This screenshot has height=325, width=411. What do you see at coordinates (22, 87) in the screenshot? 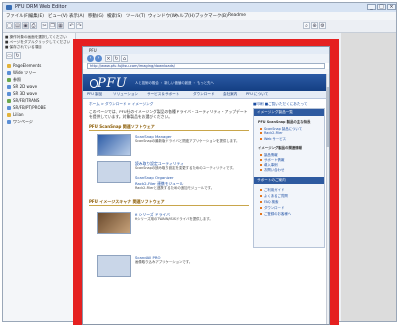
I see `tree-item: SR 2D wave` at bounding box center [22, 87].